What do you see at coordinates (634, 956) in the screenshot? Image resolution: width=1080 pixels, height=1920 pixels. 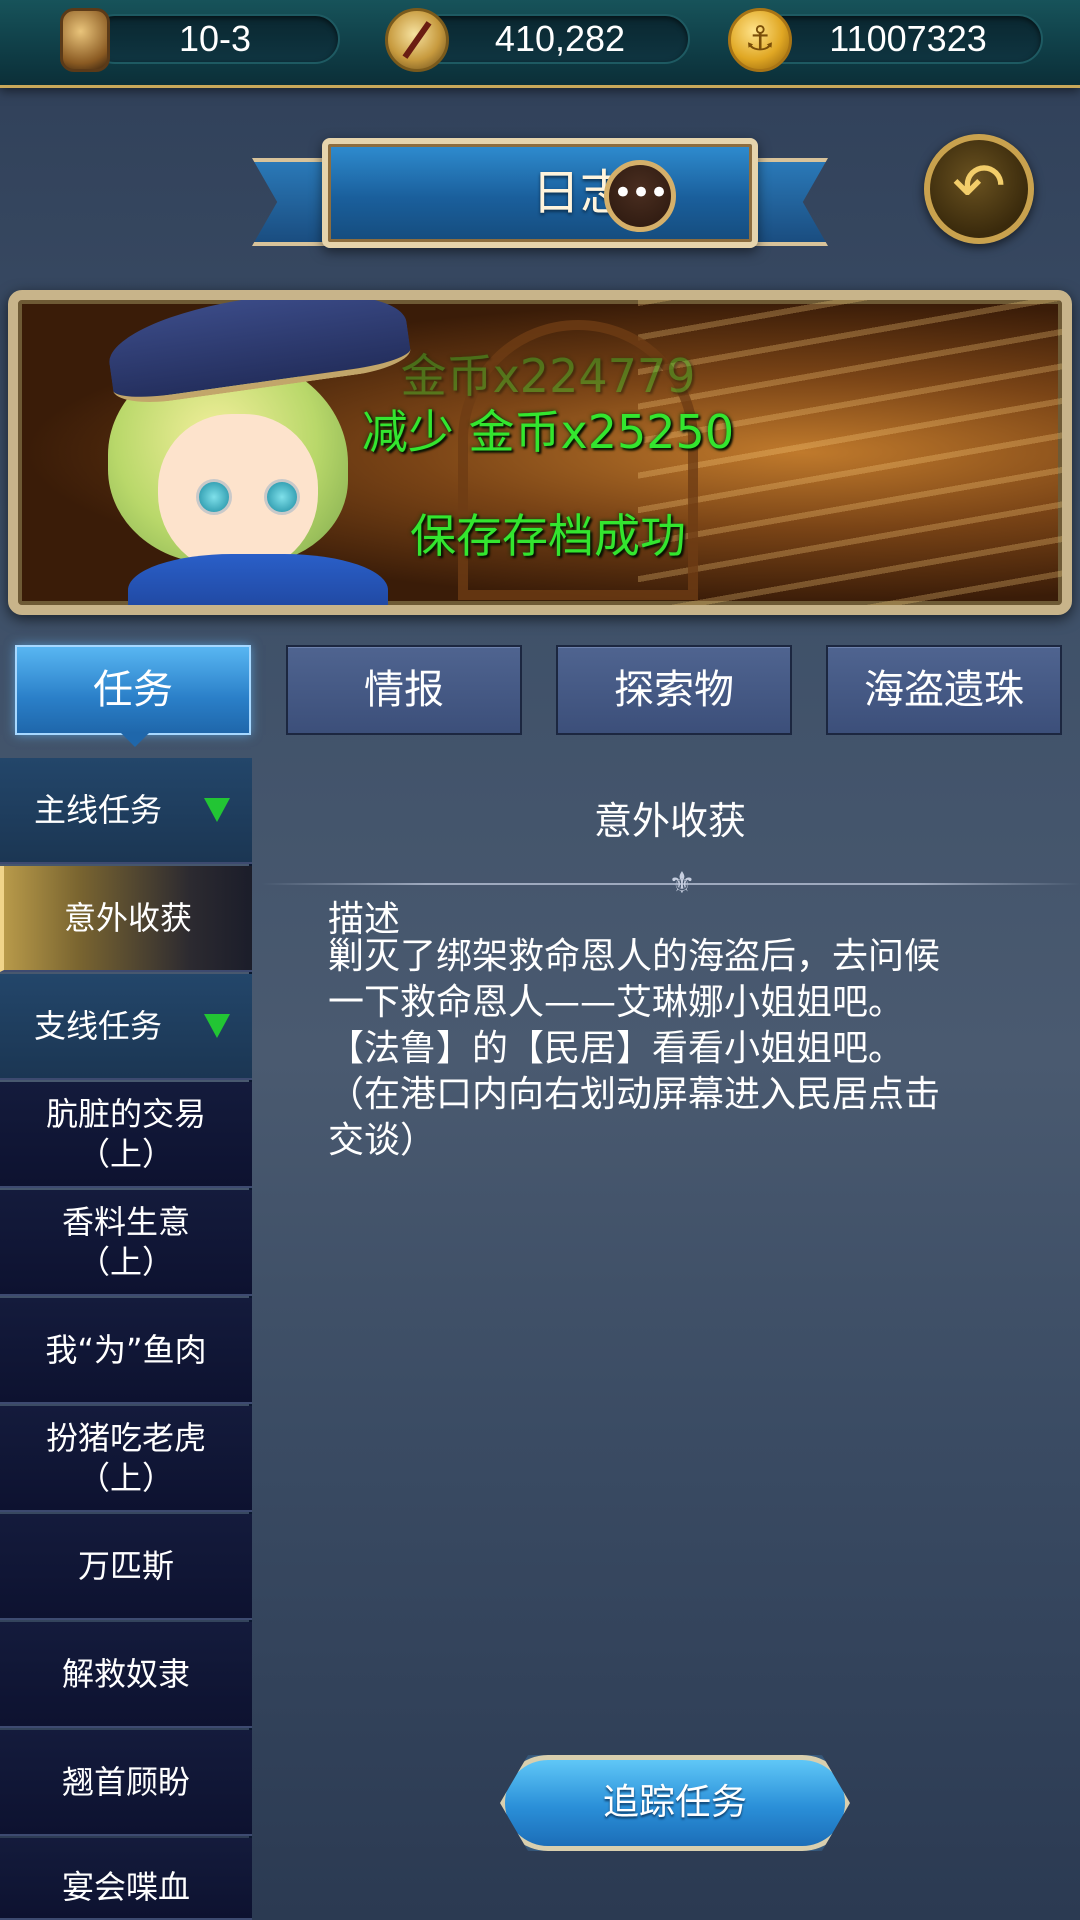 I see `description-line: 剿灭了绑架救命恩人的海盗后，去问候` at bounding box center [634, 956].